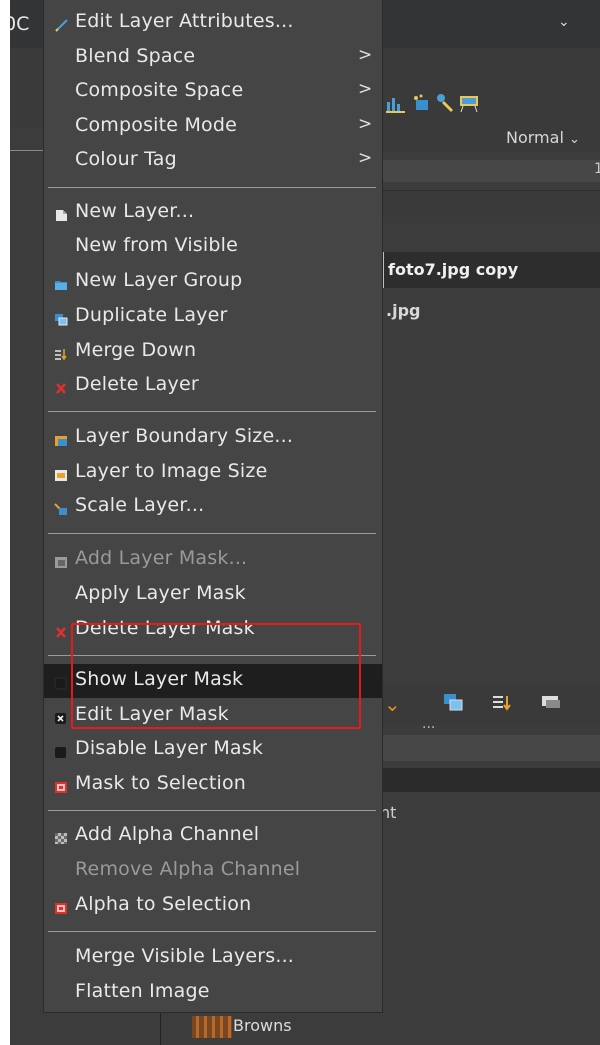 This screenshot has width=600, height=1045. Describe the element at coordinates (188, 869) in the screenshot. I see `menu-item-label: Remove Alpha Channel` at that location.